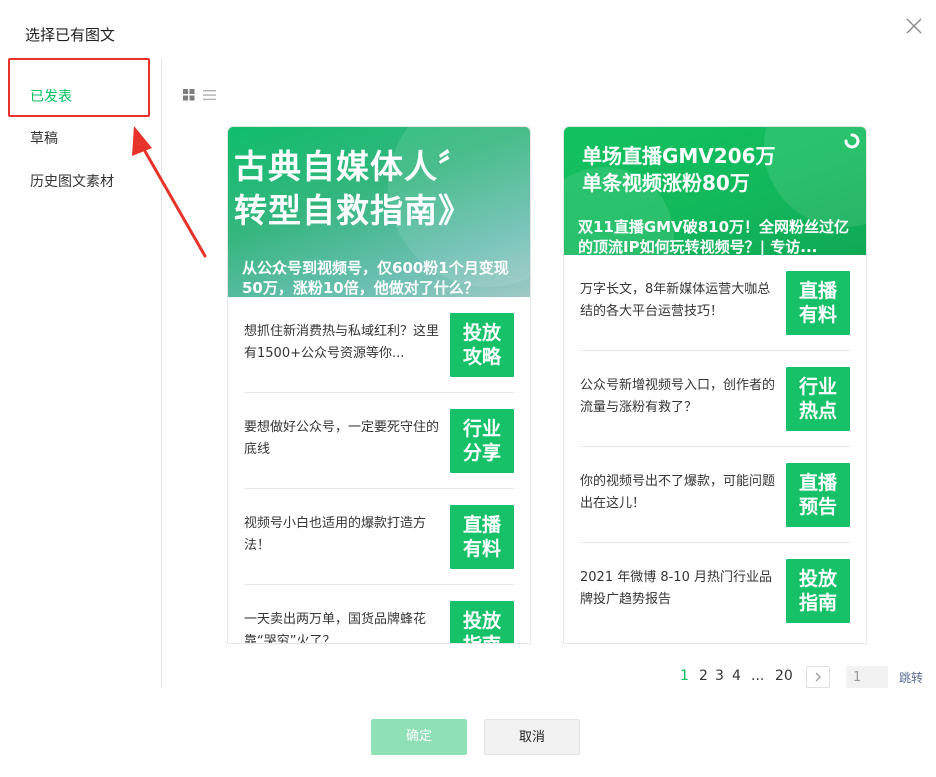  What do you see at coordinates (817, 411) in the screenshot?
I see `thumb-text: 热点` at bounding box center [817, 411].